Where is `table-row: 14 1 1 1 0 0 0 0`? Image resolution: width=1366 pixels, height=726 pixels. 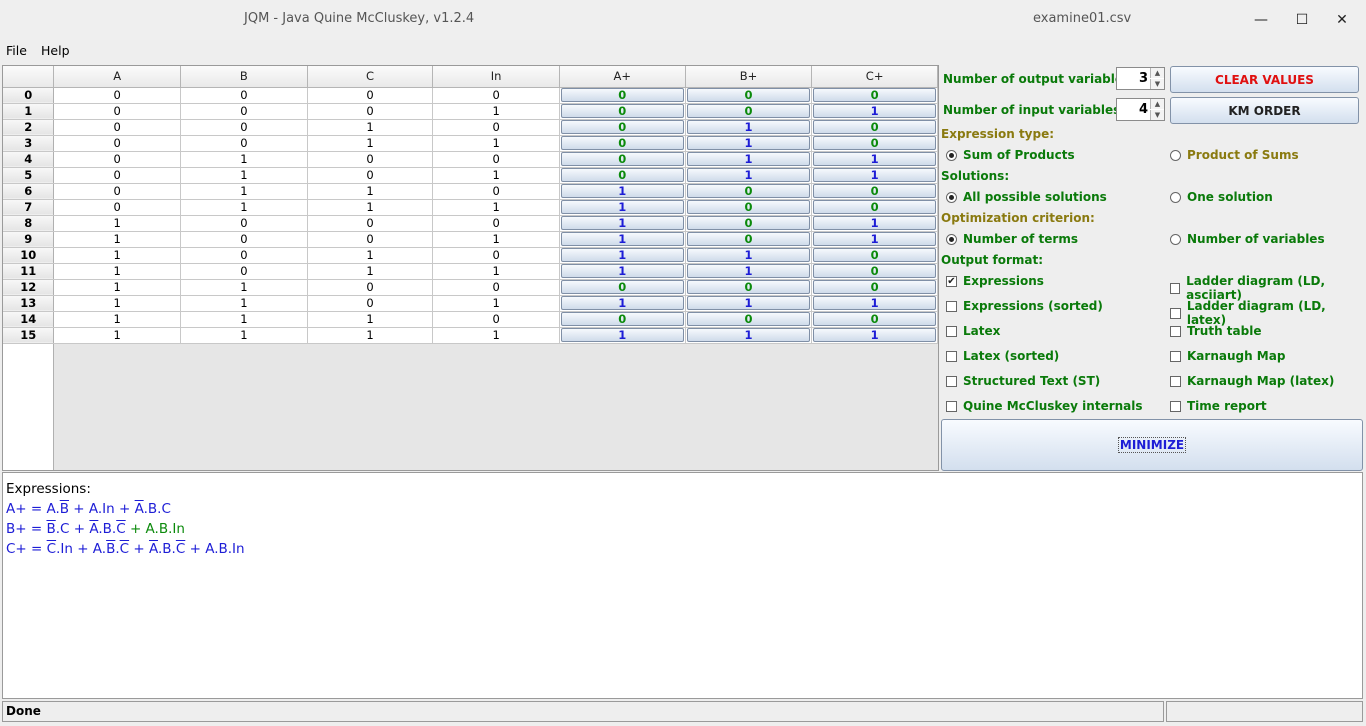 table-row: 14 1 1 1 0 0 0 0 is located at coordinates (470, 319).